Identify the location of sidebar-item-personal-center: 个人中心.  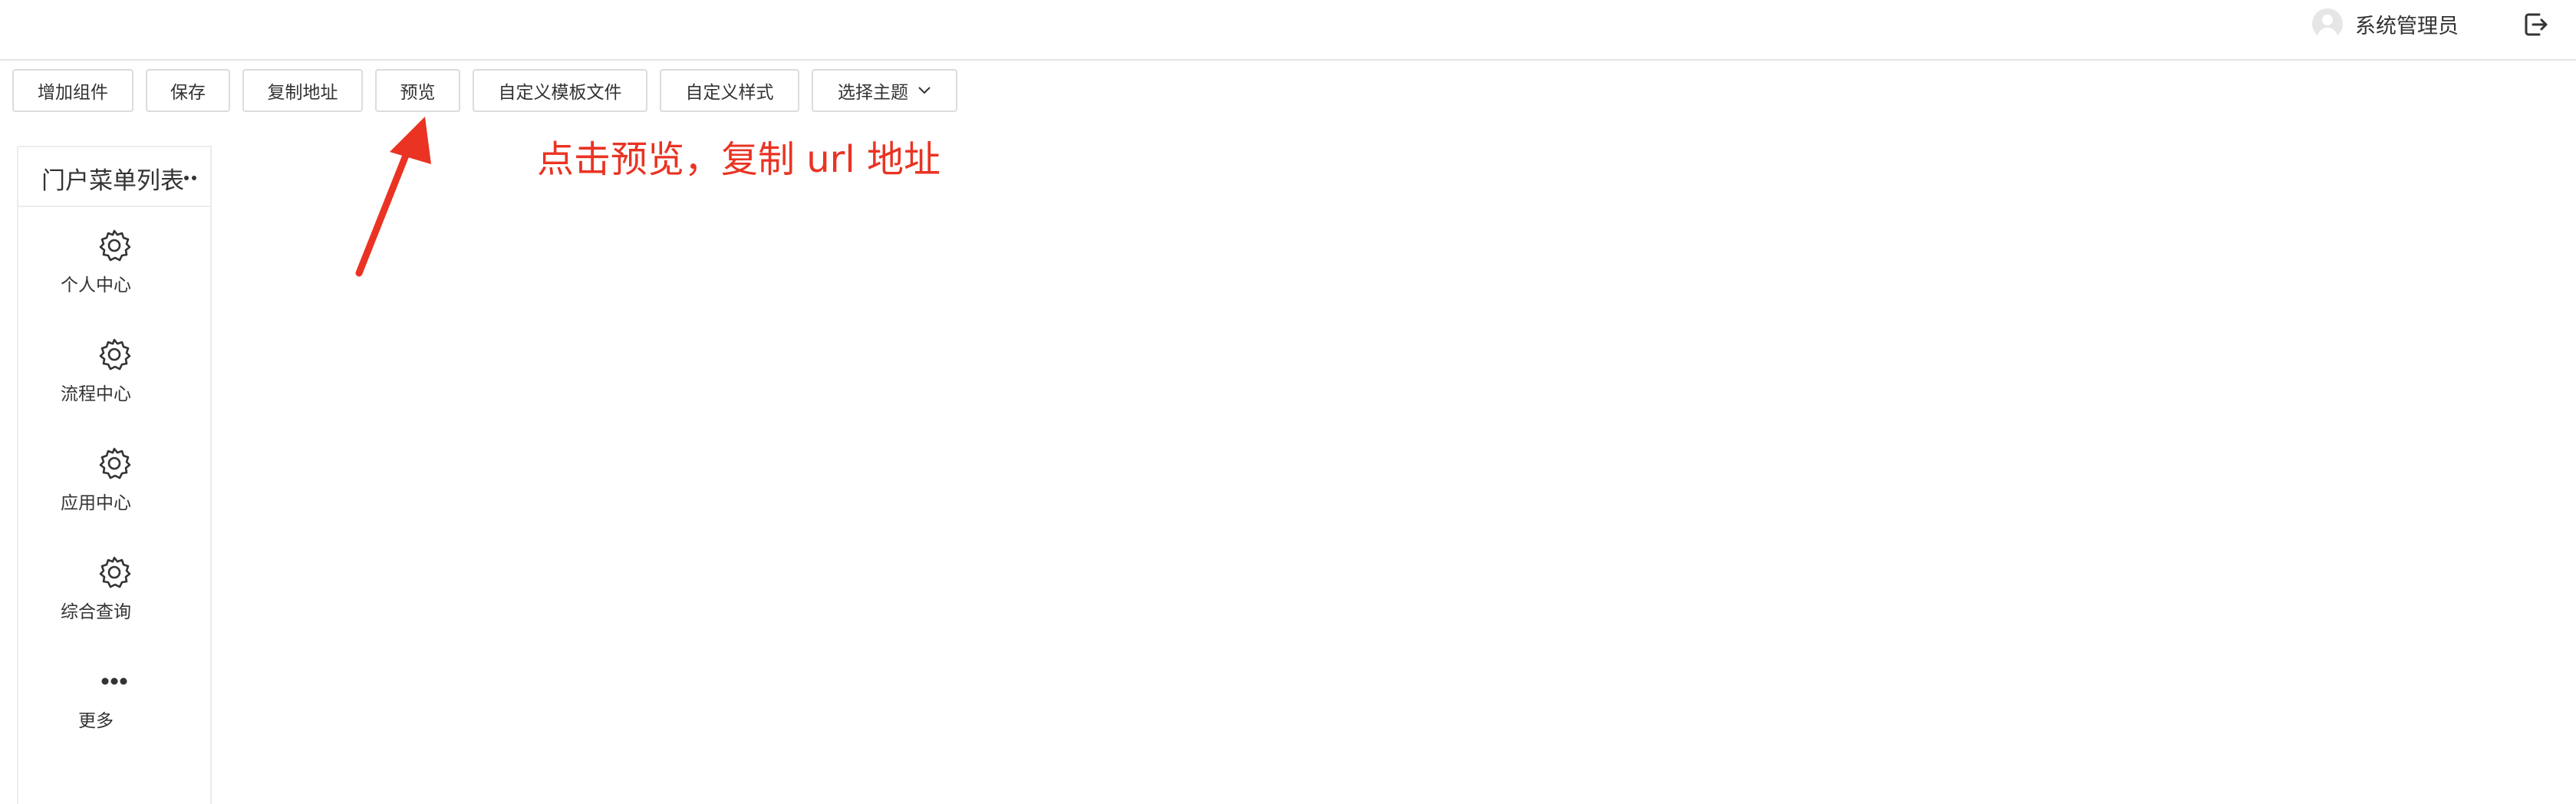
(114, 273).